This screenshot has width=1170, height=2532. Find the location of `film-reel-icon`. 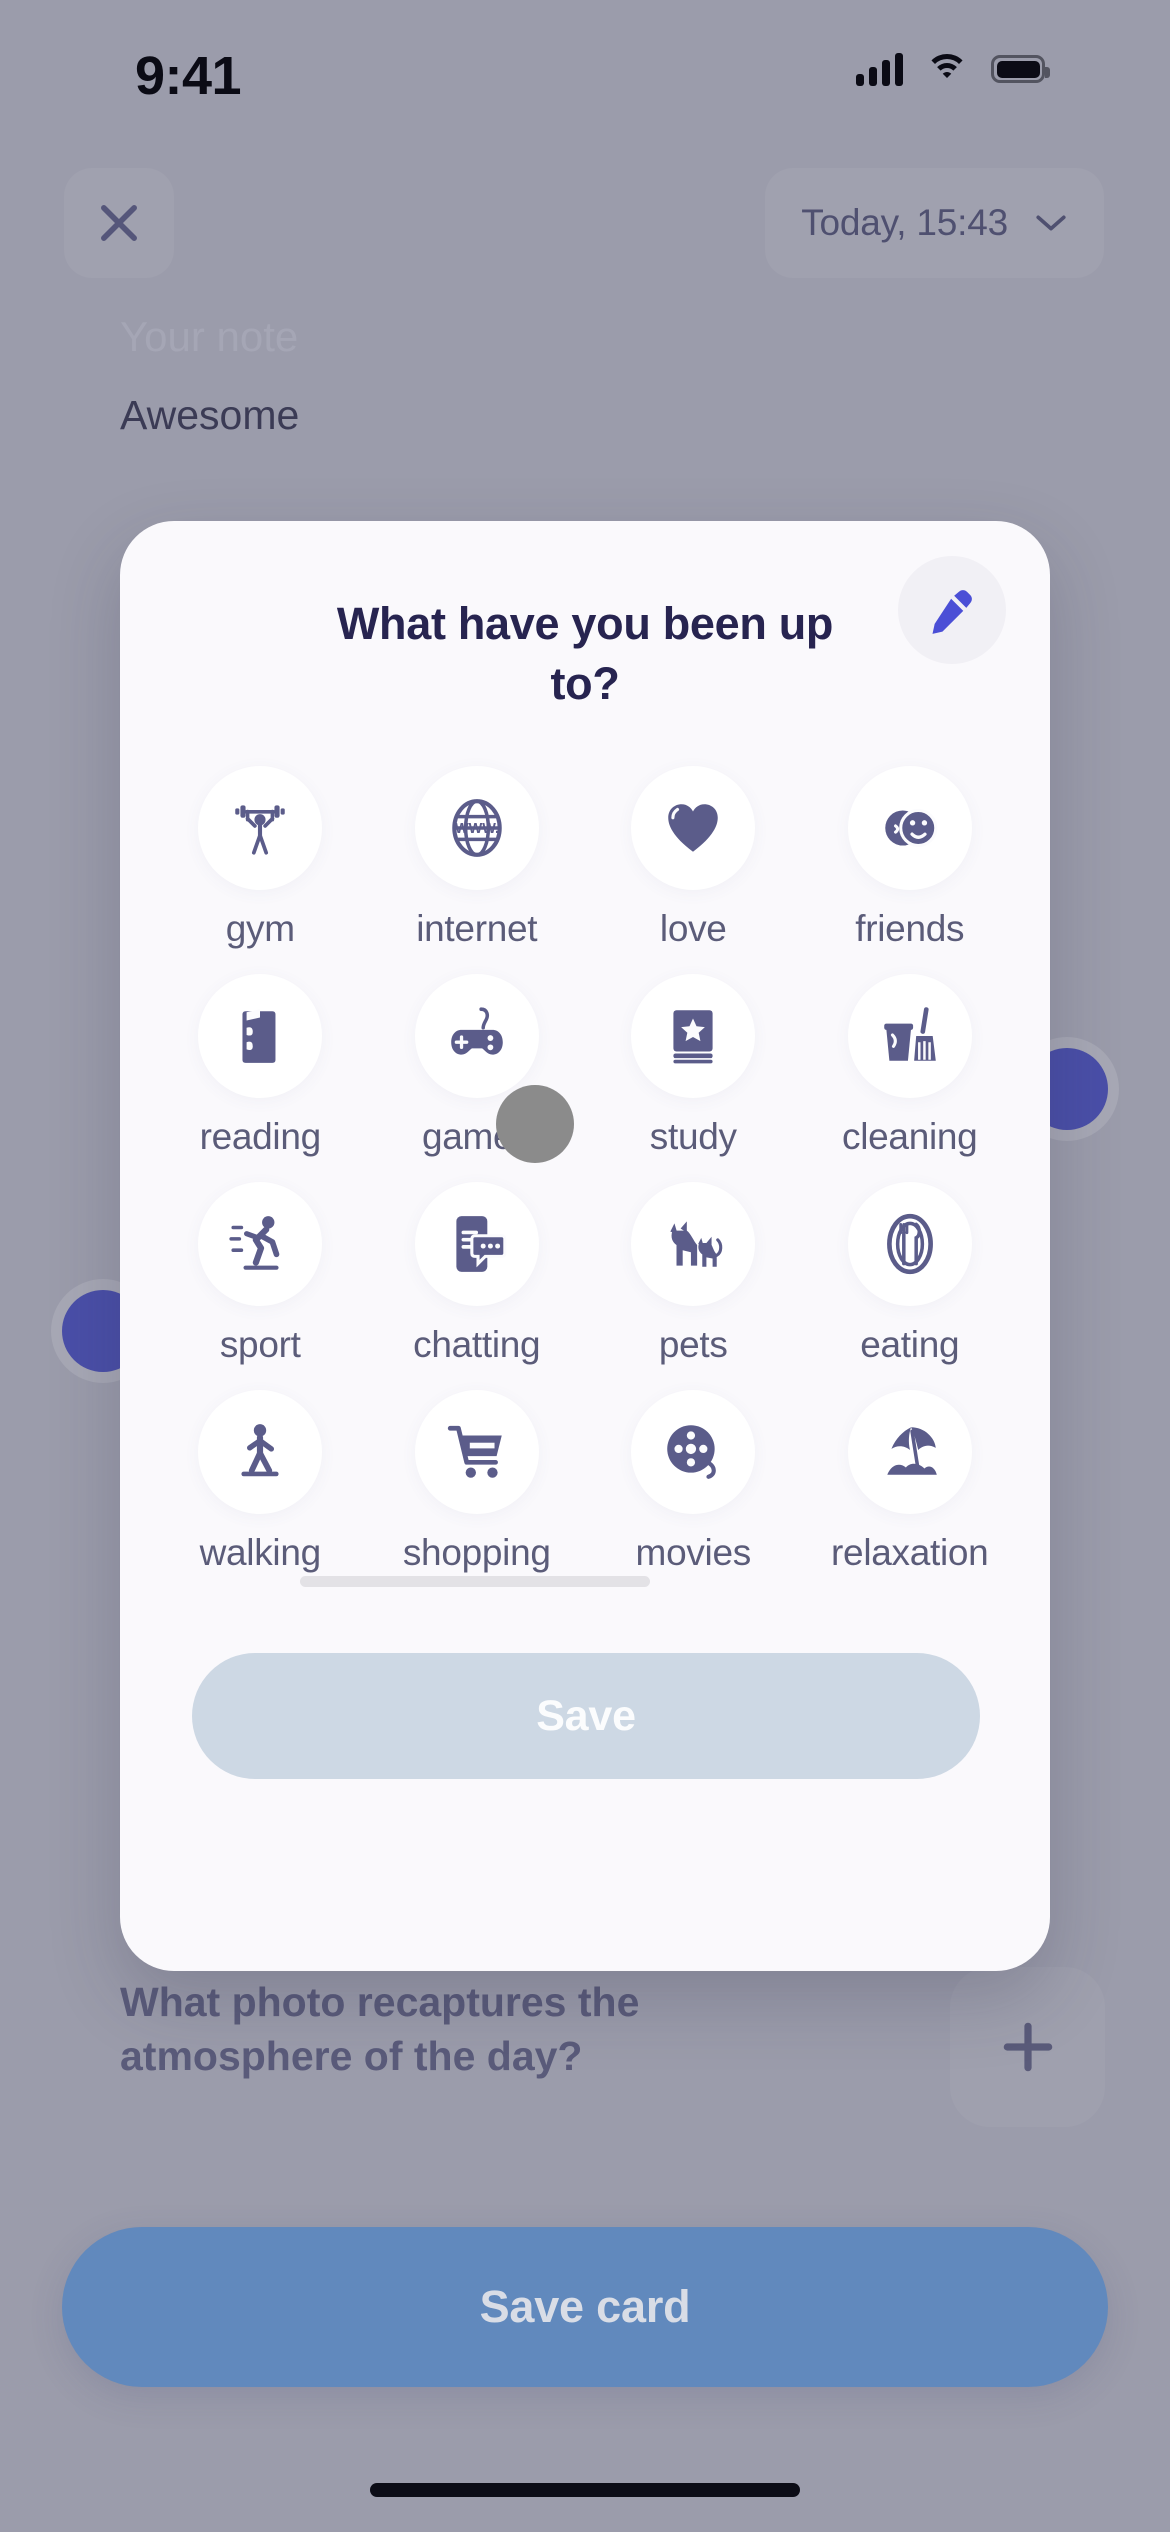

film-reel-icon is located at coordinates (692, 1452).